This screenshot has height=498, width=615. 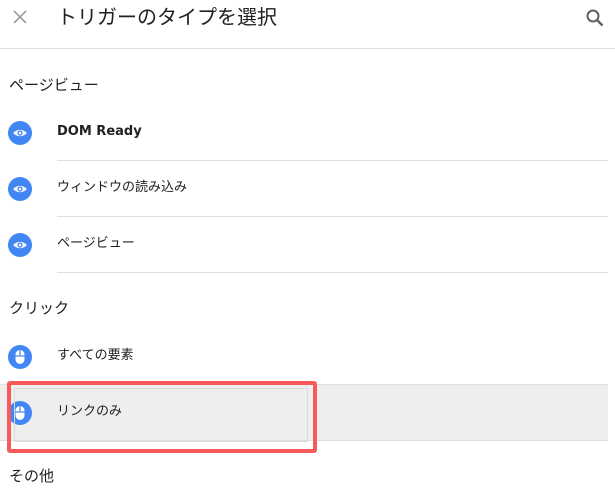 What do you see at coordinates (95, 355) in the screenshot?
I see `trigger-item-label: すべての要素` at bounding box center [95, 355].